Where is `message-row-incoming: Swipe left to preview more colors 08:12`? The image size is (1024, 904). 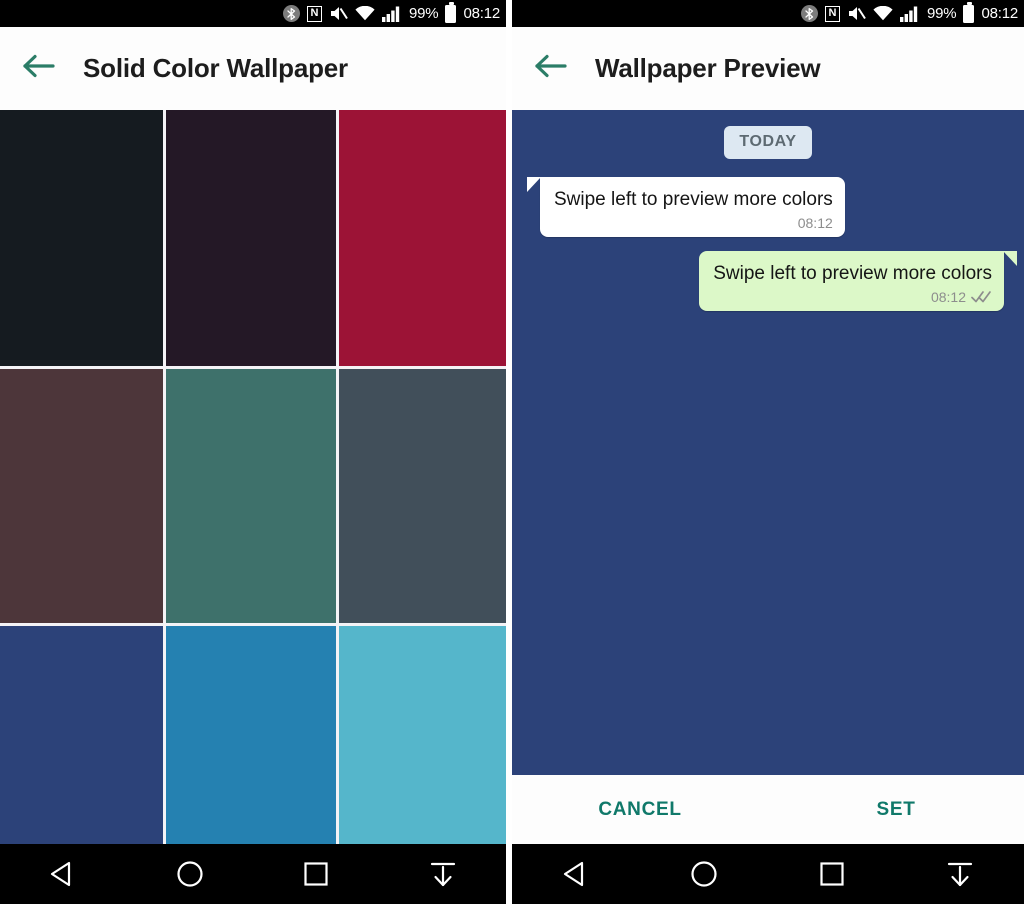 message-row-incoming: Swipe left to preview more colors 08:12 is located at coordinates (768, 207).